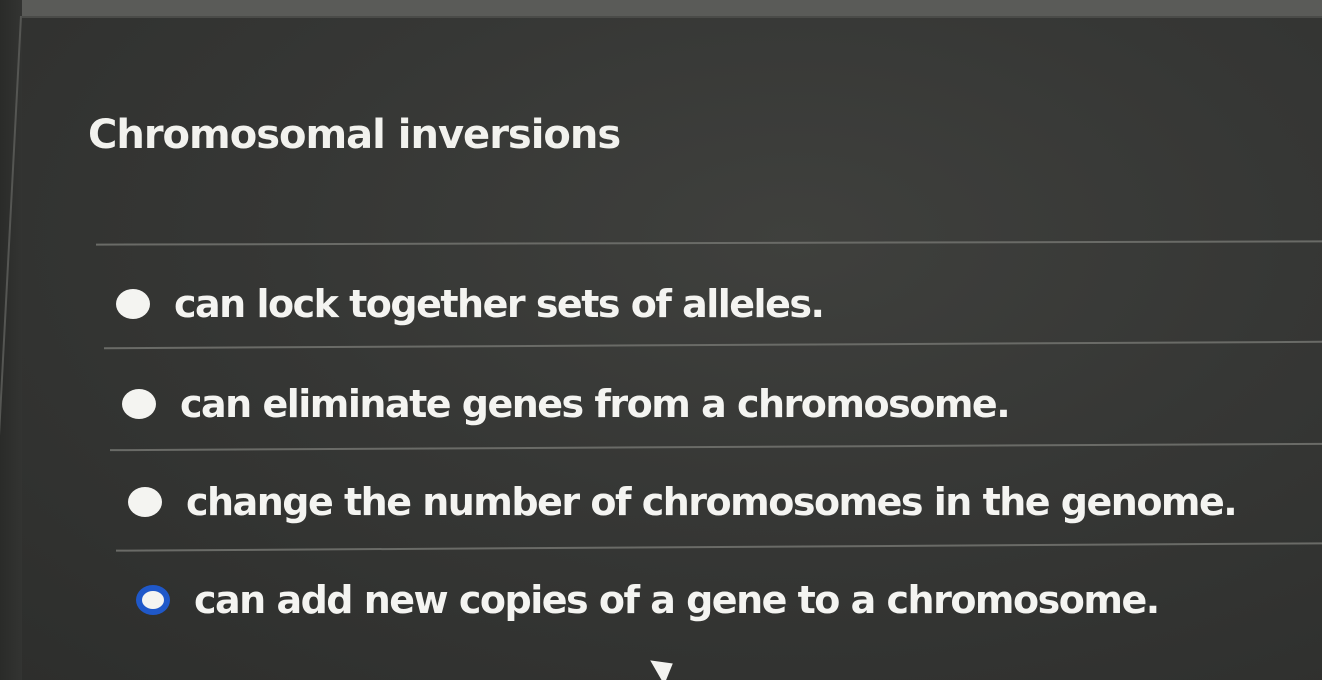 This screenshot has height=680, width=1322. I want to click on radio-button-selected-icon, so click(153, 600).